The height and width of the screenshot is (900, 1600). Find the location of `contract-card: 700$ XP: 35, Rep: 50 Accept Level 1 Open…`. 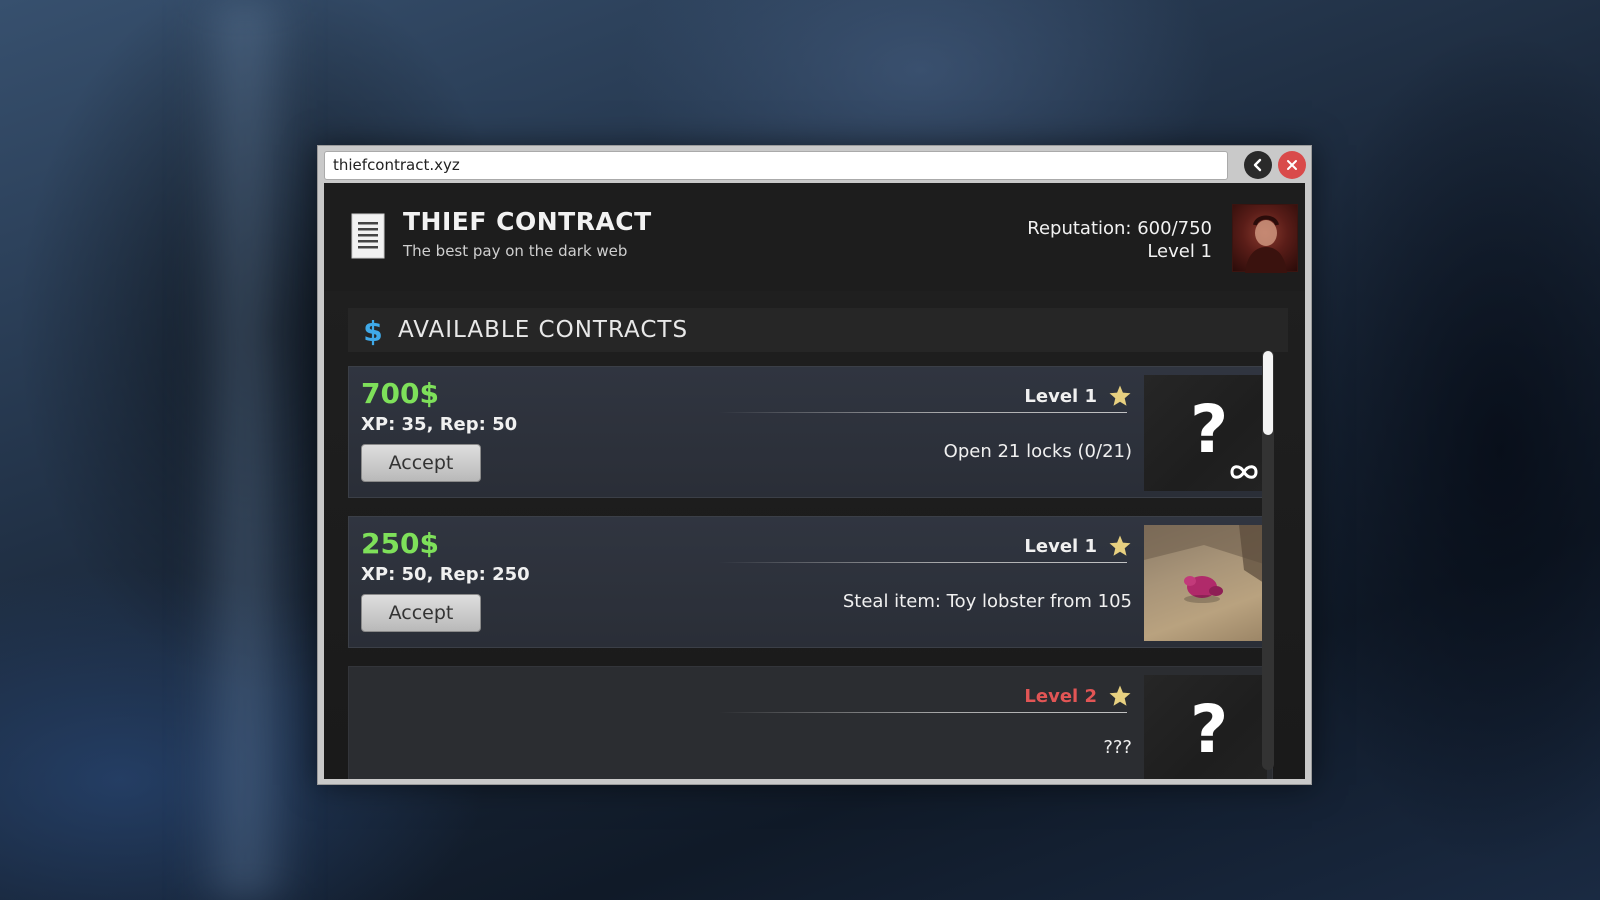

contract-card: 700$ XP: 35, Rep: 50 Accept Level 1 Open… is located at coordinates (810, 432).